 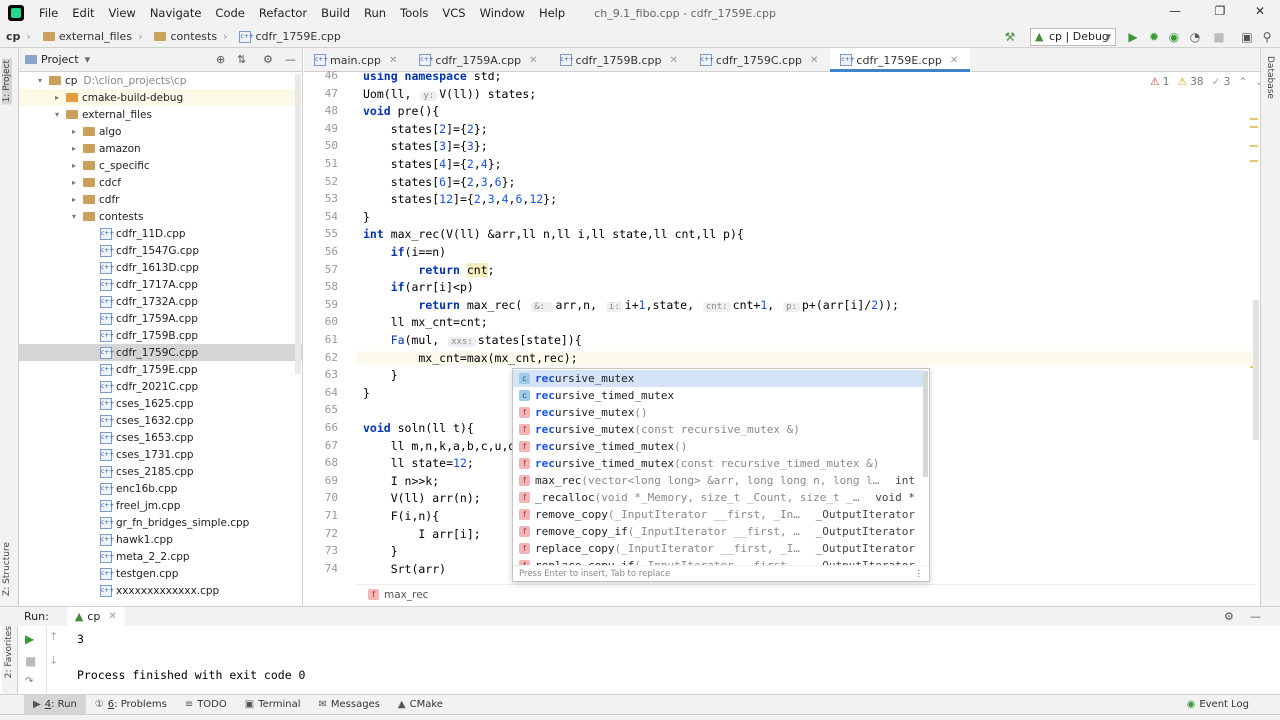 What do you see at coordinates (160, 573) in the screenshot?
I see `tree-file-item: c++ testgen.cpp` at bounding box center [160, 573].